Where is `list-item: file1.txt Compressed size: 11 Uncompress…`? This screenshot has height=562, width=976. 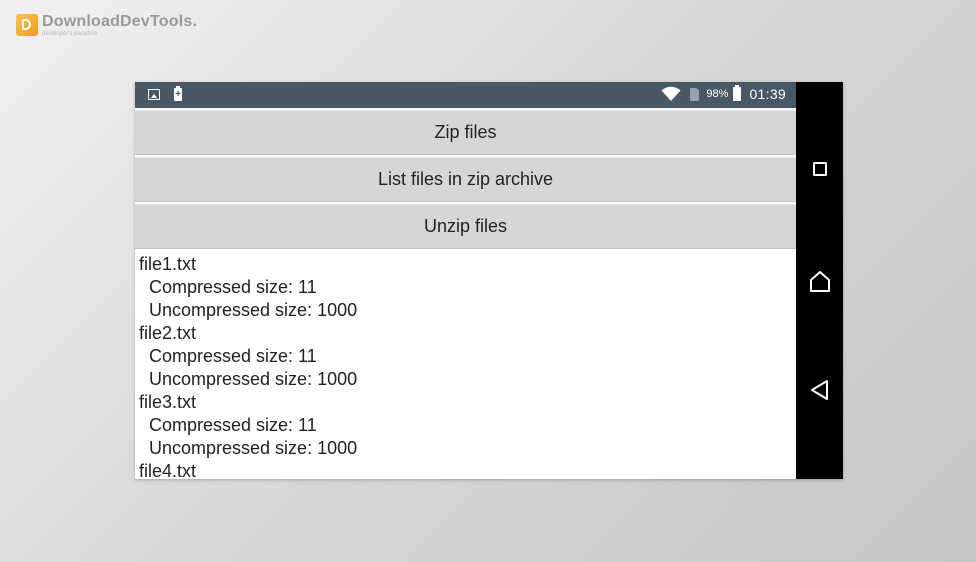 list-item: file1.txt Compressed size: 11 Uncompress… is located at coordinates (467, 287).